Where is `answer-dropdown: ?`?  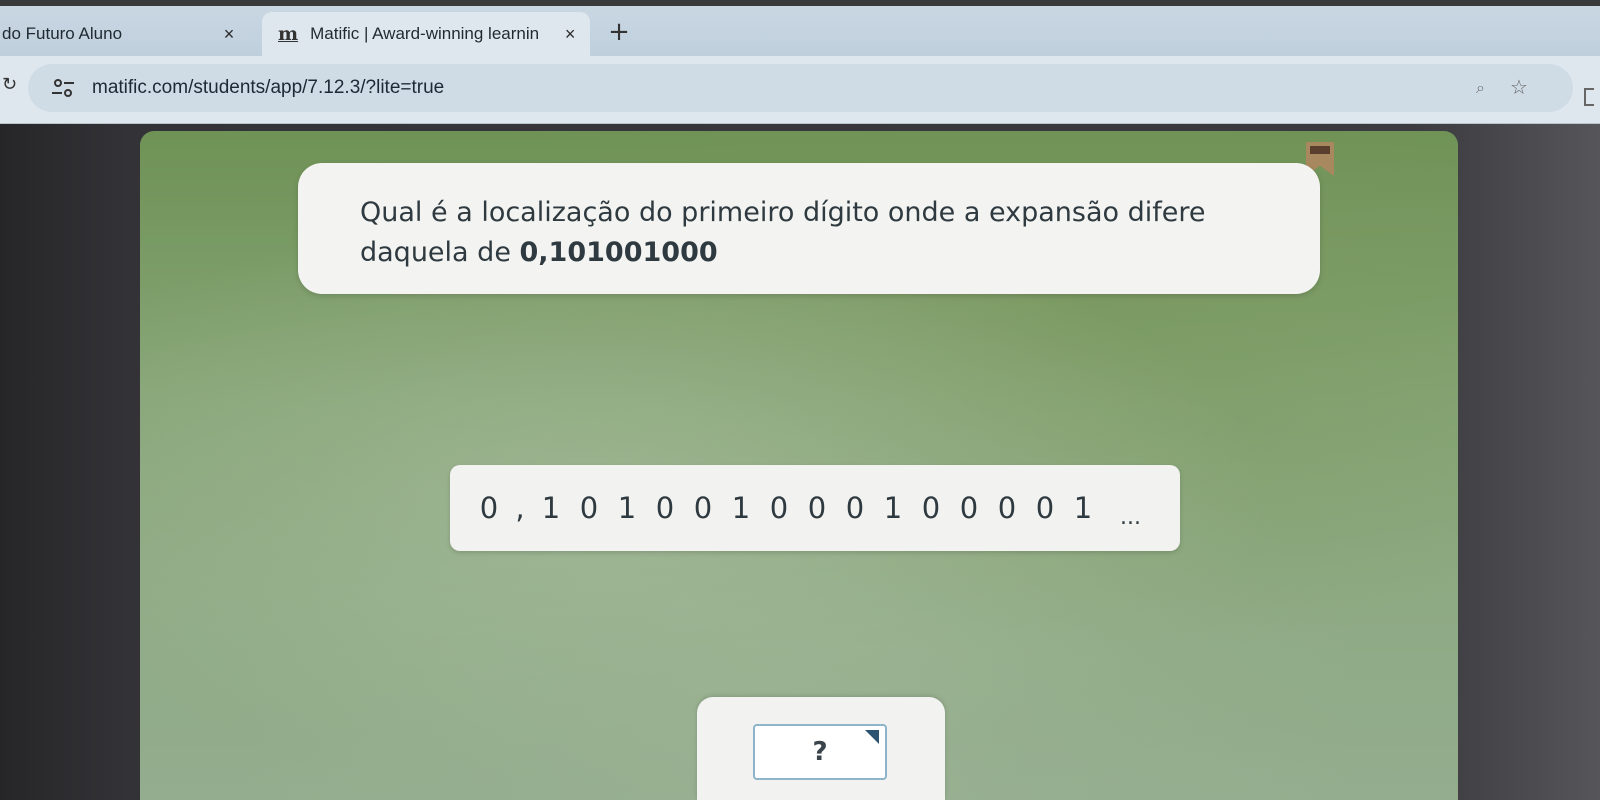
answer-dropdown: ? is located at coordinates (820, 752).